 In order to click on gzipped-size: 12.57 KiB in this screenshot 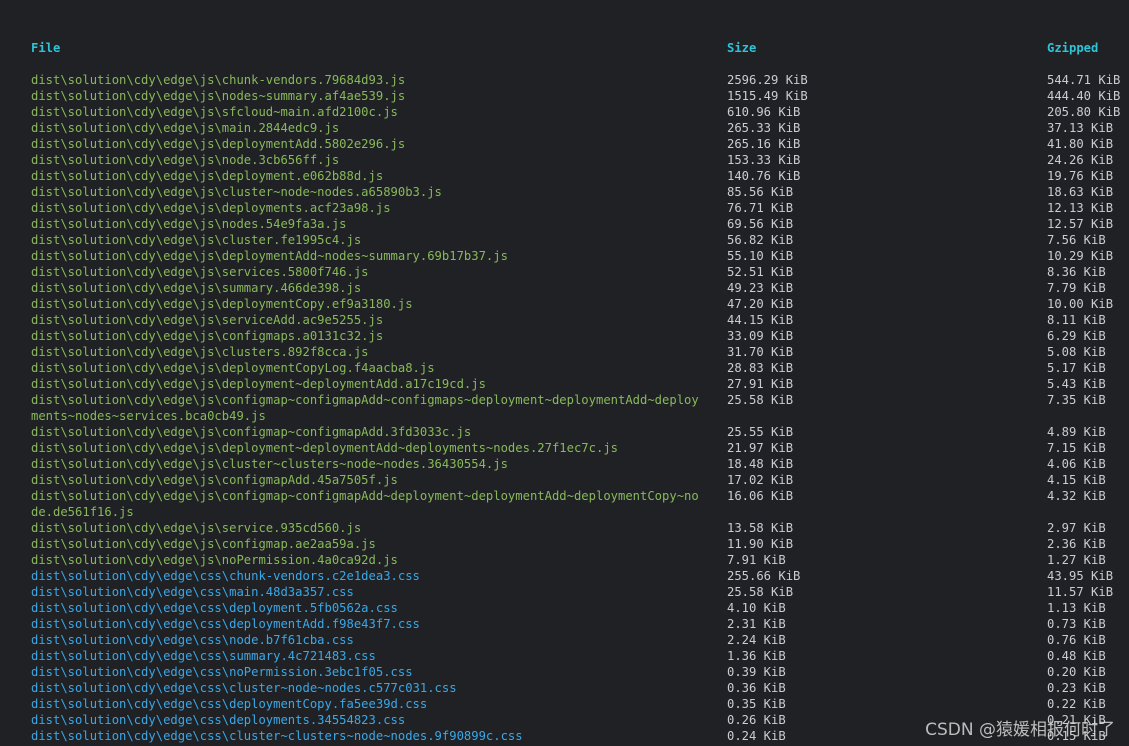, I will do `click(1080, 224)`.